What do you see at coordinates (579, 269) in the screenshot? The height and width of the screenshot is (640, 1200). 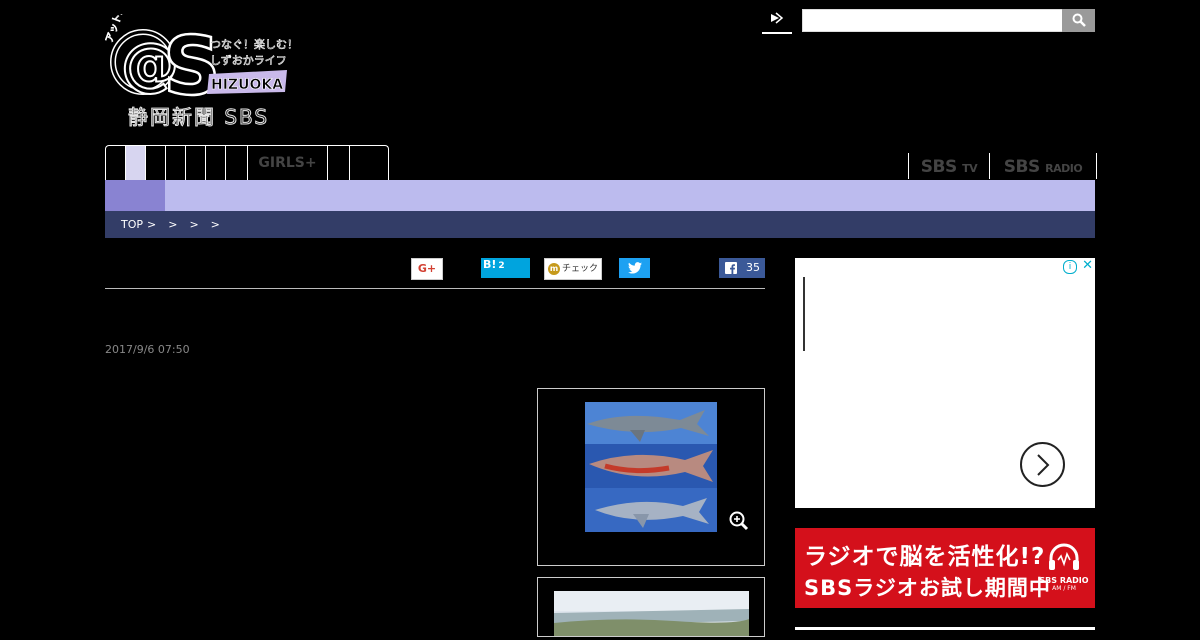 I see `mixi-label: チェック` at bounding box center [579, 269].